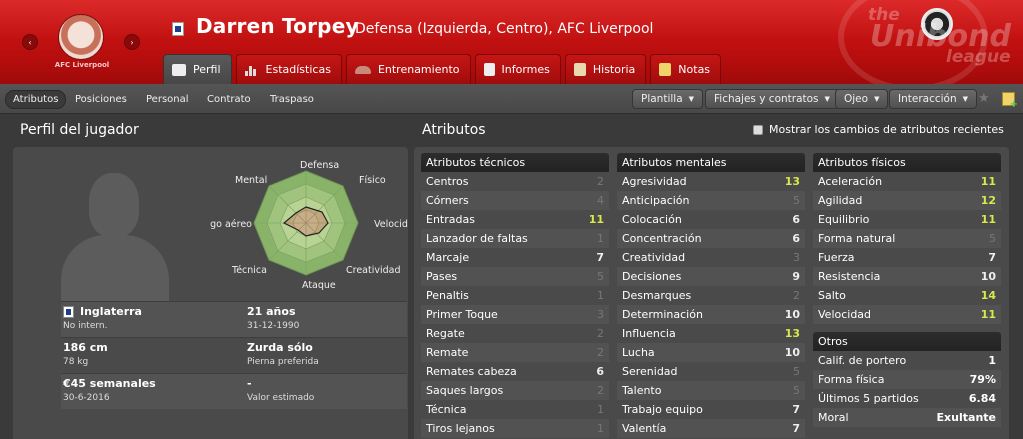 This screenshot has height=439, width=1023. Describe the element at coordinates (600, 257) in the screenshot. I see `attribute-value: 7` at that location.